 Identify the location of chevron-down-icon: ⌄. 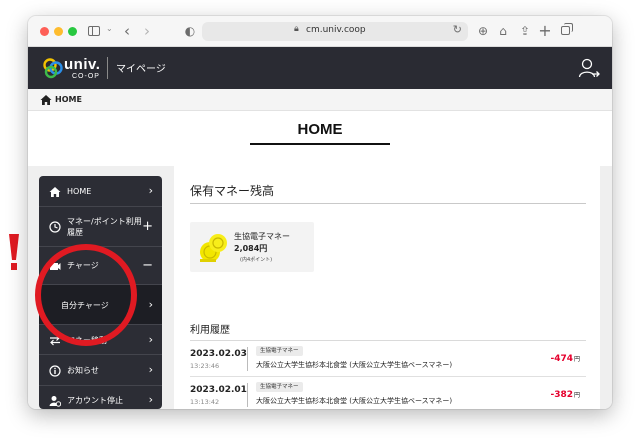
(109, 28).